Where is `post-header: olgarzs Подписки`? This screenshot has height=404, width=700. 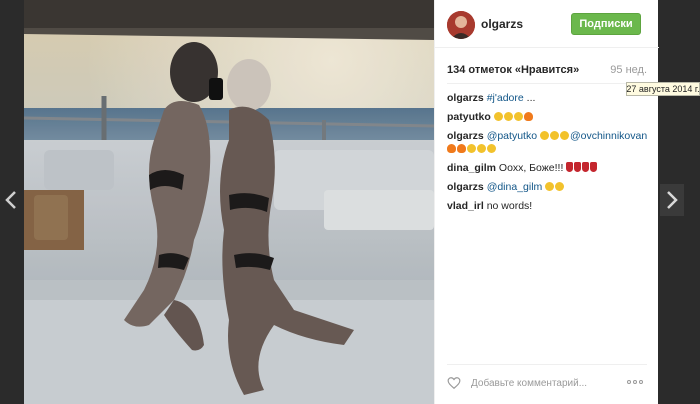
post-header: olgarzs Подписки is located at coordinates (547, 24).